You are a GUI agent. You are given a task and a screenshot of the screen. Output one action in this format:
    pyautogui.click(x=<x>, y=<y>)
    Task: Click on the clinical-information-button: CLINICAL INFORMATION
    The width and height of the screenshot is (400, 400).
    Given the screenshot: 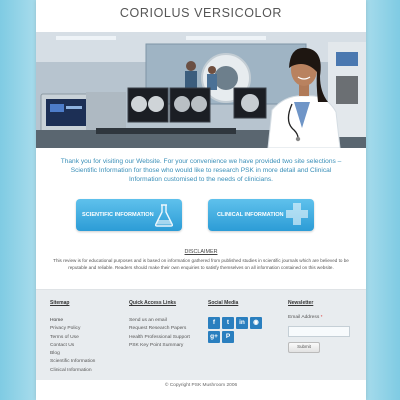 What is the action you would take?
    pyautogui.click(x=261, y=215)
    